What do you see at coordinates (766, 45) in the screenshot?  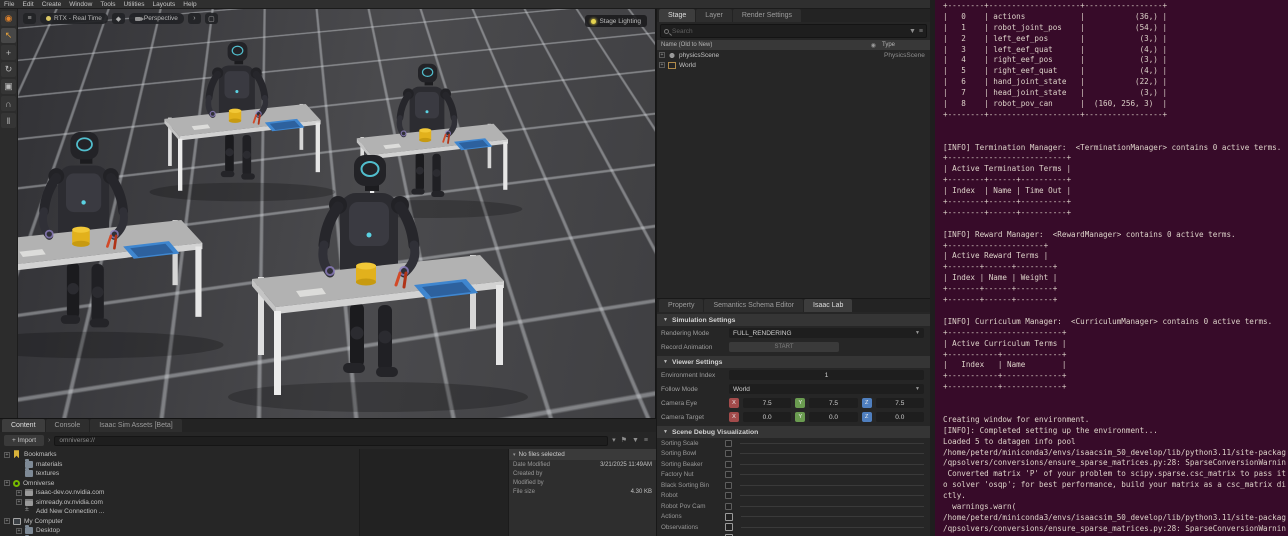 I see `name-column-header: Name (Old to New)` at bounding box center [766, 45].